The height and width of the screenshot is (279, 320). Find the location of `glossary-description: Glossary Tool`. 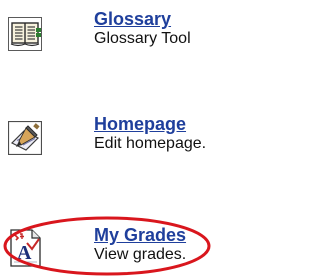

glossary-description: Glossary Tool is located at coordinates (142, 38).